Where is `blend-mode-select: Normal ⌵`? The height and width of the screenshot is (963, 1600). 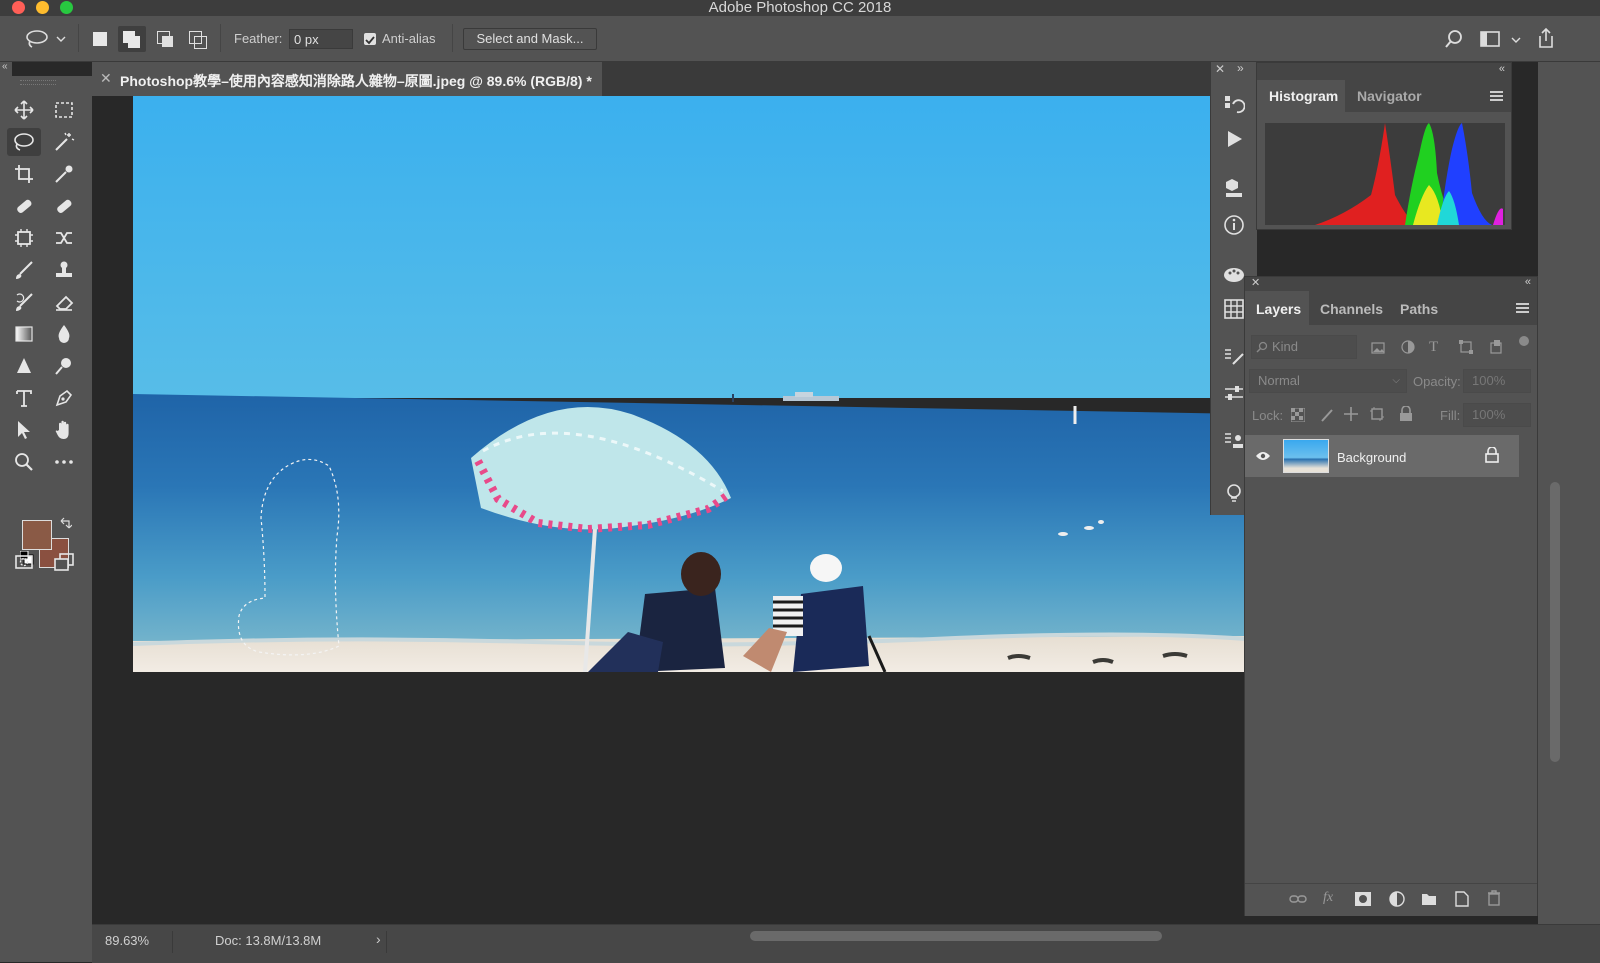 blend-mode-select: Normal ⌵ is located at coordinates (1328, 381).